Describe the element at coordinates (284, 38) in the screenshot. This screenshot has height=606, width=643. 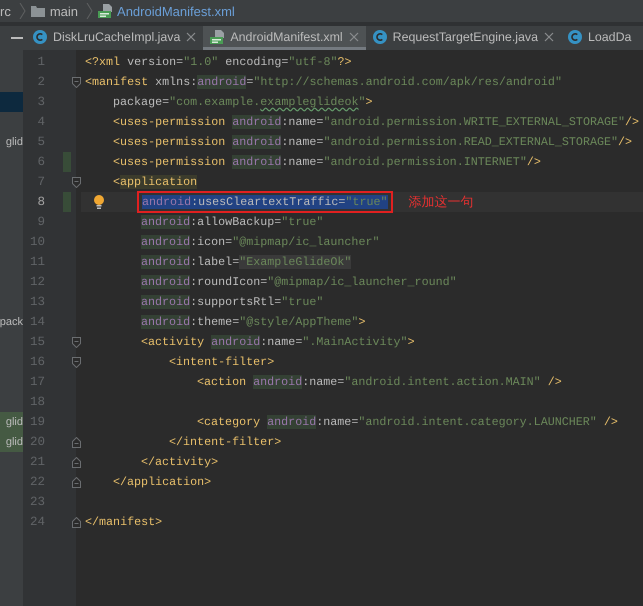
I see `editor-tab: AndroidManifest.xml` at that location.